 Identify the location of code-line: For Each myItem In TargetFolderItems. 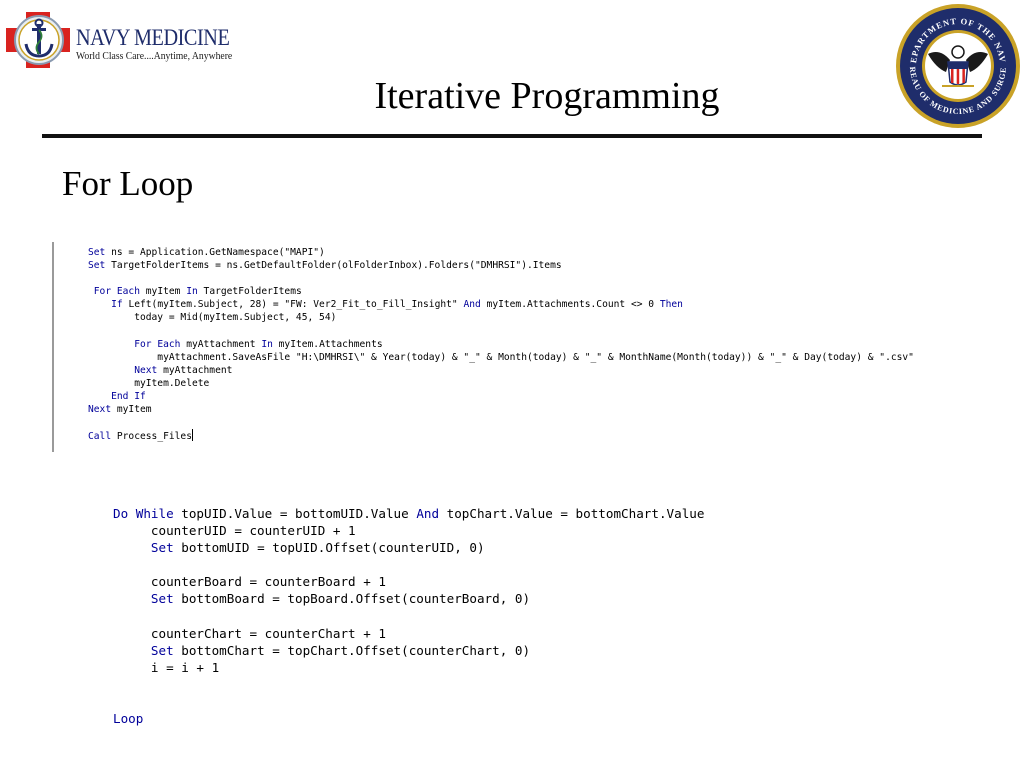
(501, 291).